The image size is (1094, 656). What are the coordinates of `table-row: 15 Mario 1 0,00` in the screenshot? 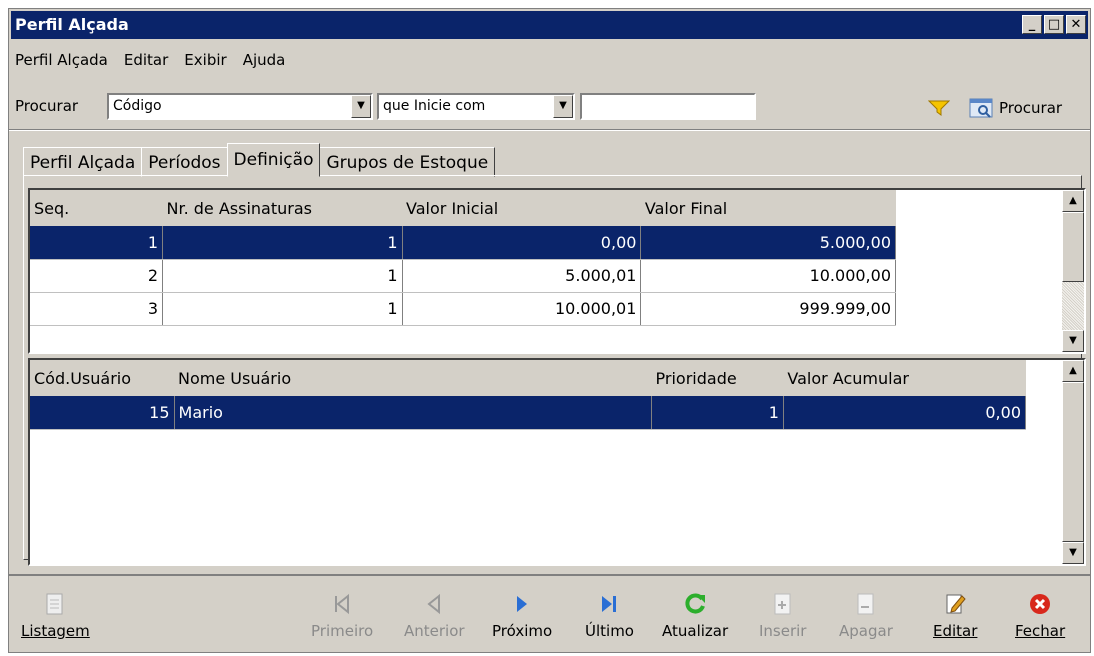 It's located at (528, 413).